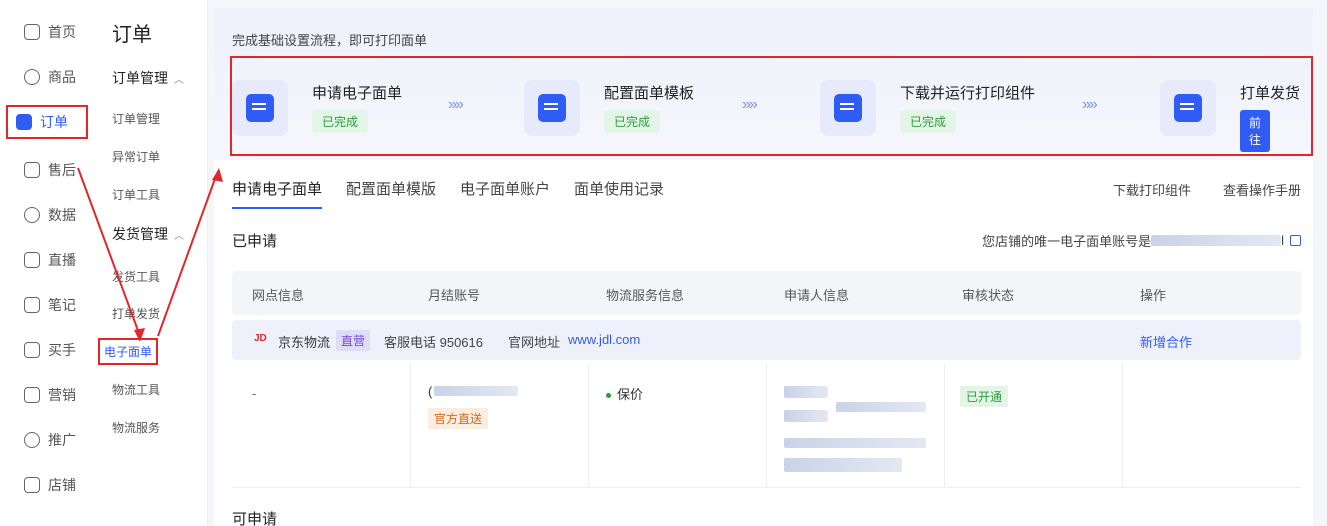 This screenshot has width=1327, height=526. Describe the element at coordinates (848, 108) in the screenshot. I see `gear-icon` at that location.